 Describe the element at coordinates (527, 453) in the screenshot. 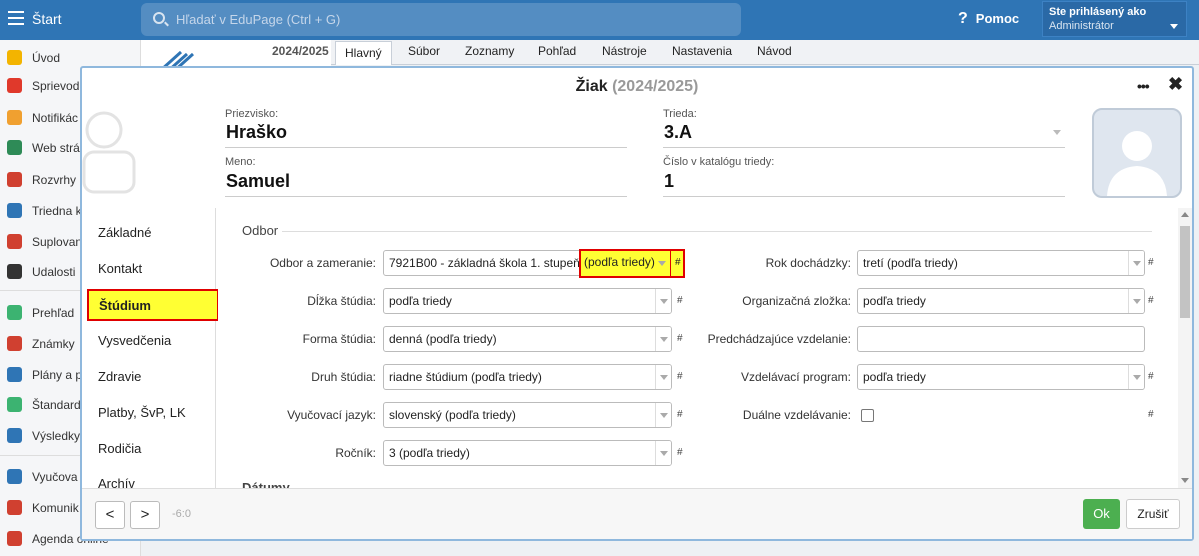

I see `rocnik-select: 3 (podľa triedy)` at that location.